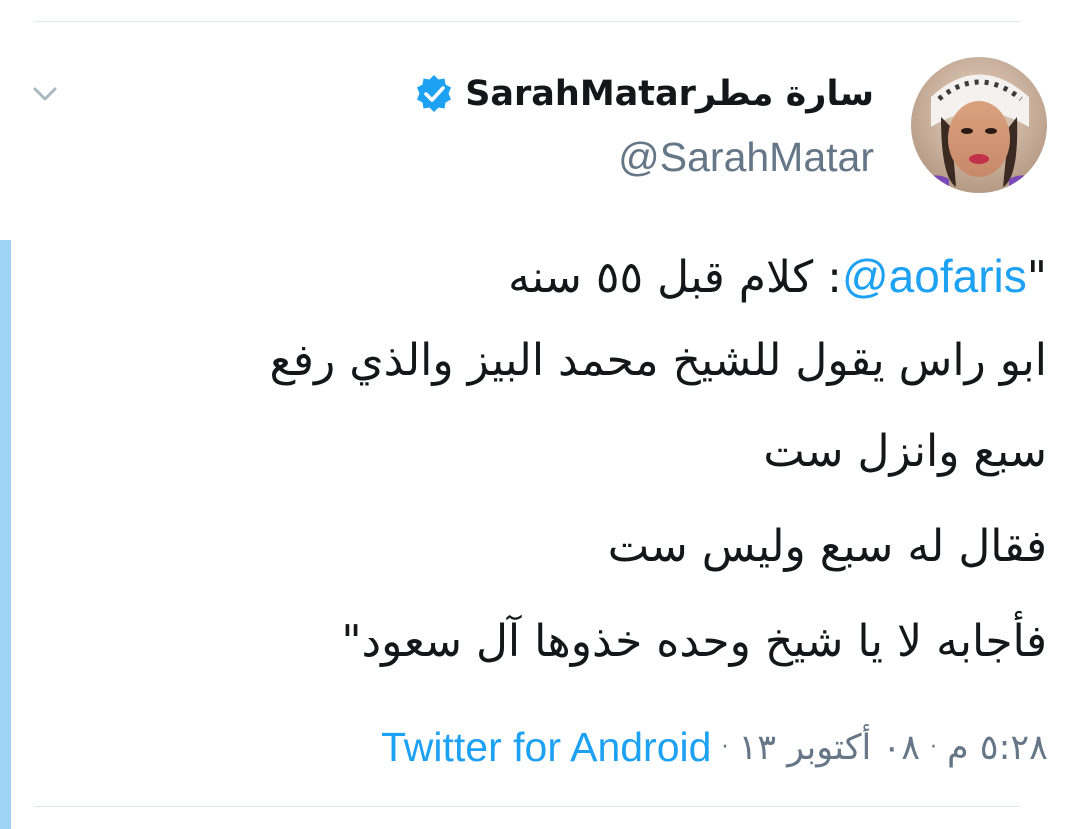  I want to click on tweet-line-1: "@aofaris: كلام قبل ٥٥ سنه, so click(542, 277).